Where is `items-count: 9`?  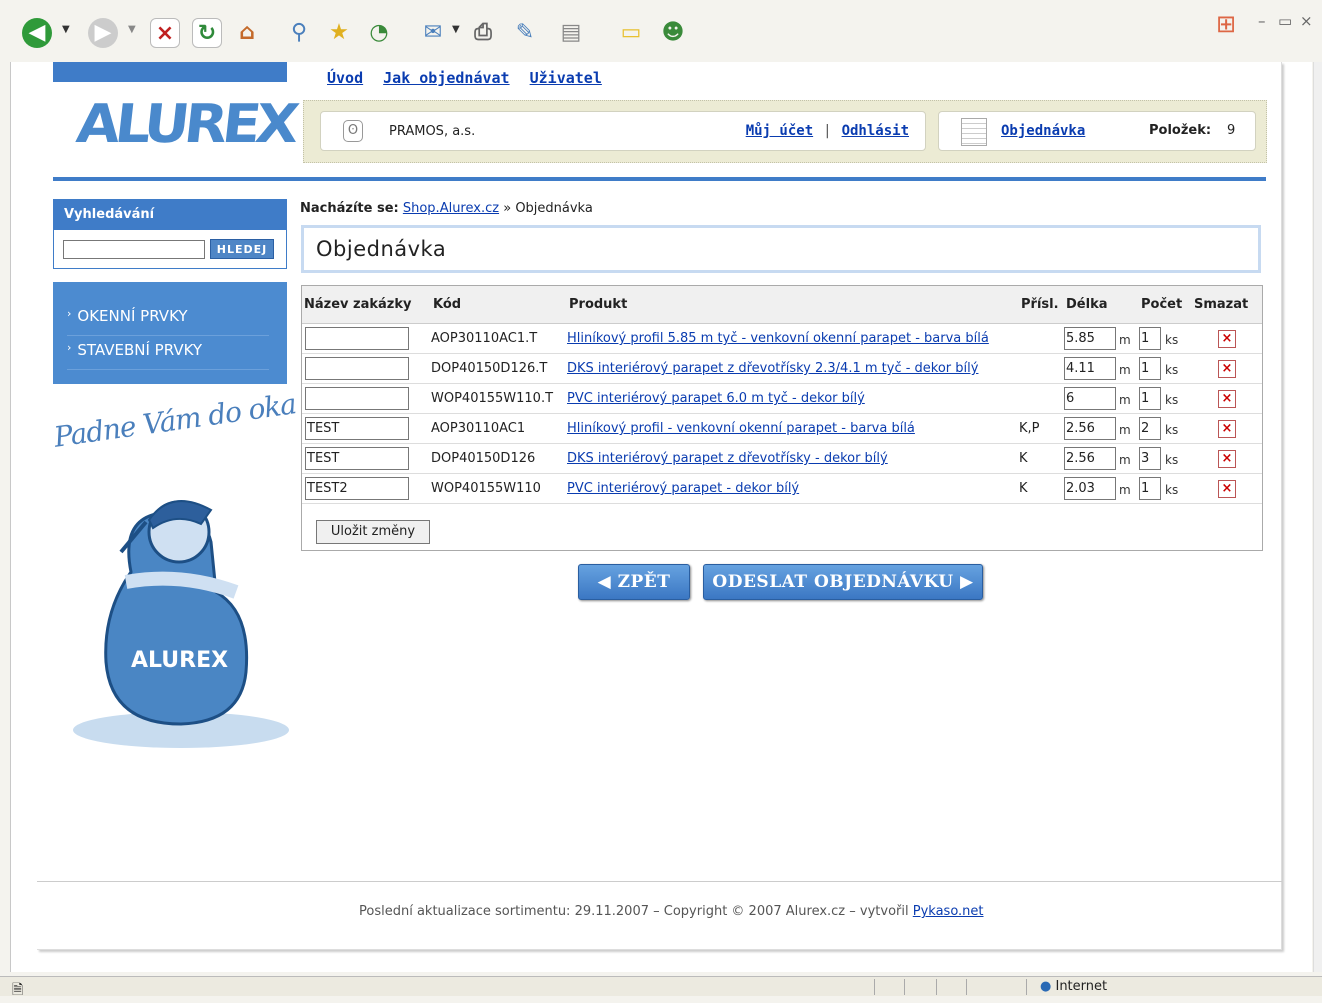 items-count: 9 is located at coordinates (1231, 130).